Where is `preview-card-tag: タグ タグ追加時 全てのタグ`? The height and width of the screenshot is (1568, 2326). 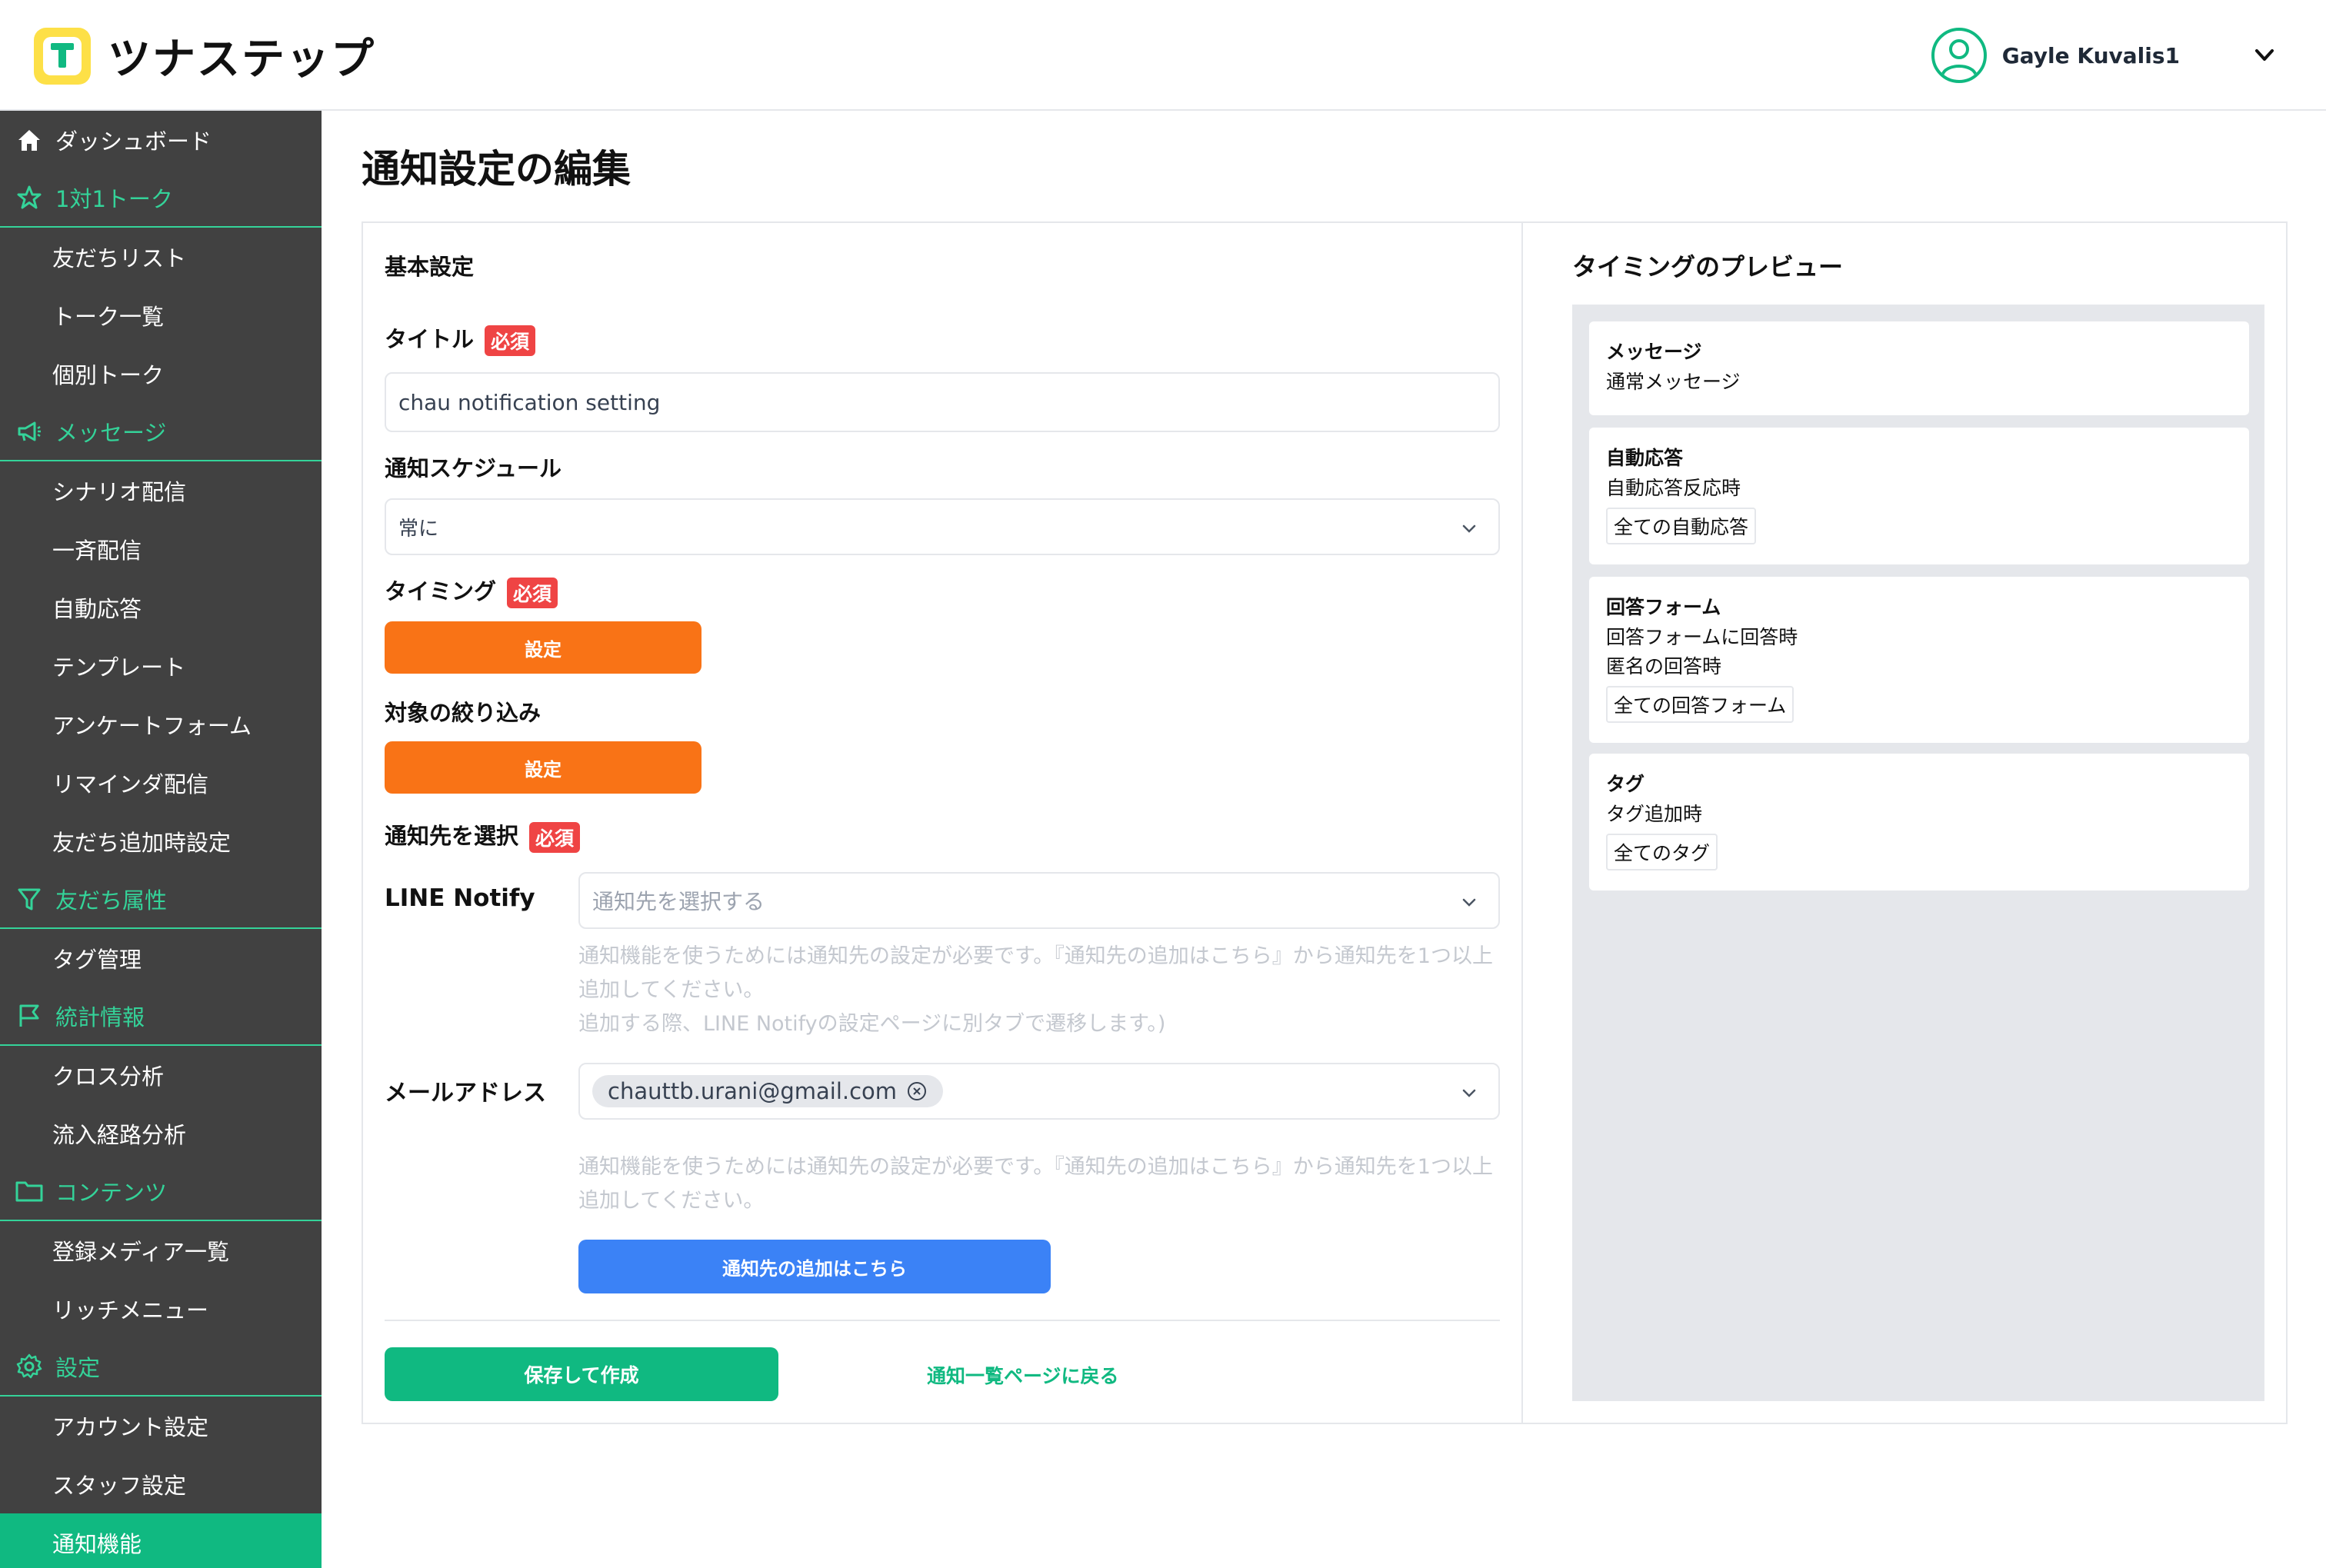
preview-card-tag: タグ タグ追加時 全てのタグ is located at coordinates (1919, 822).